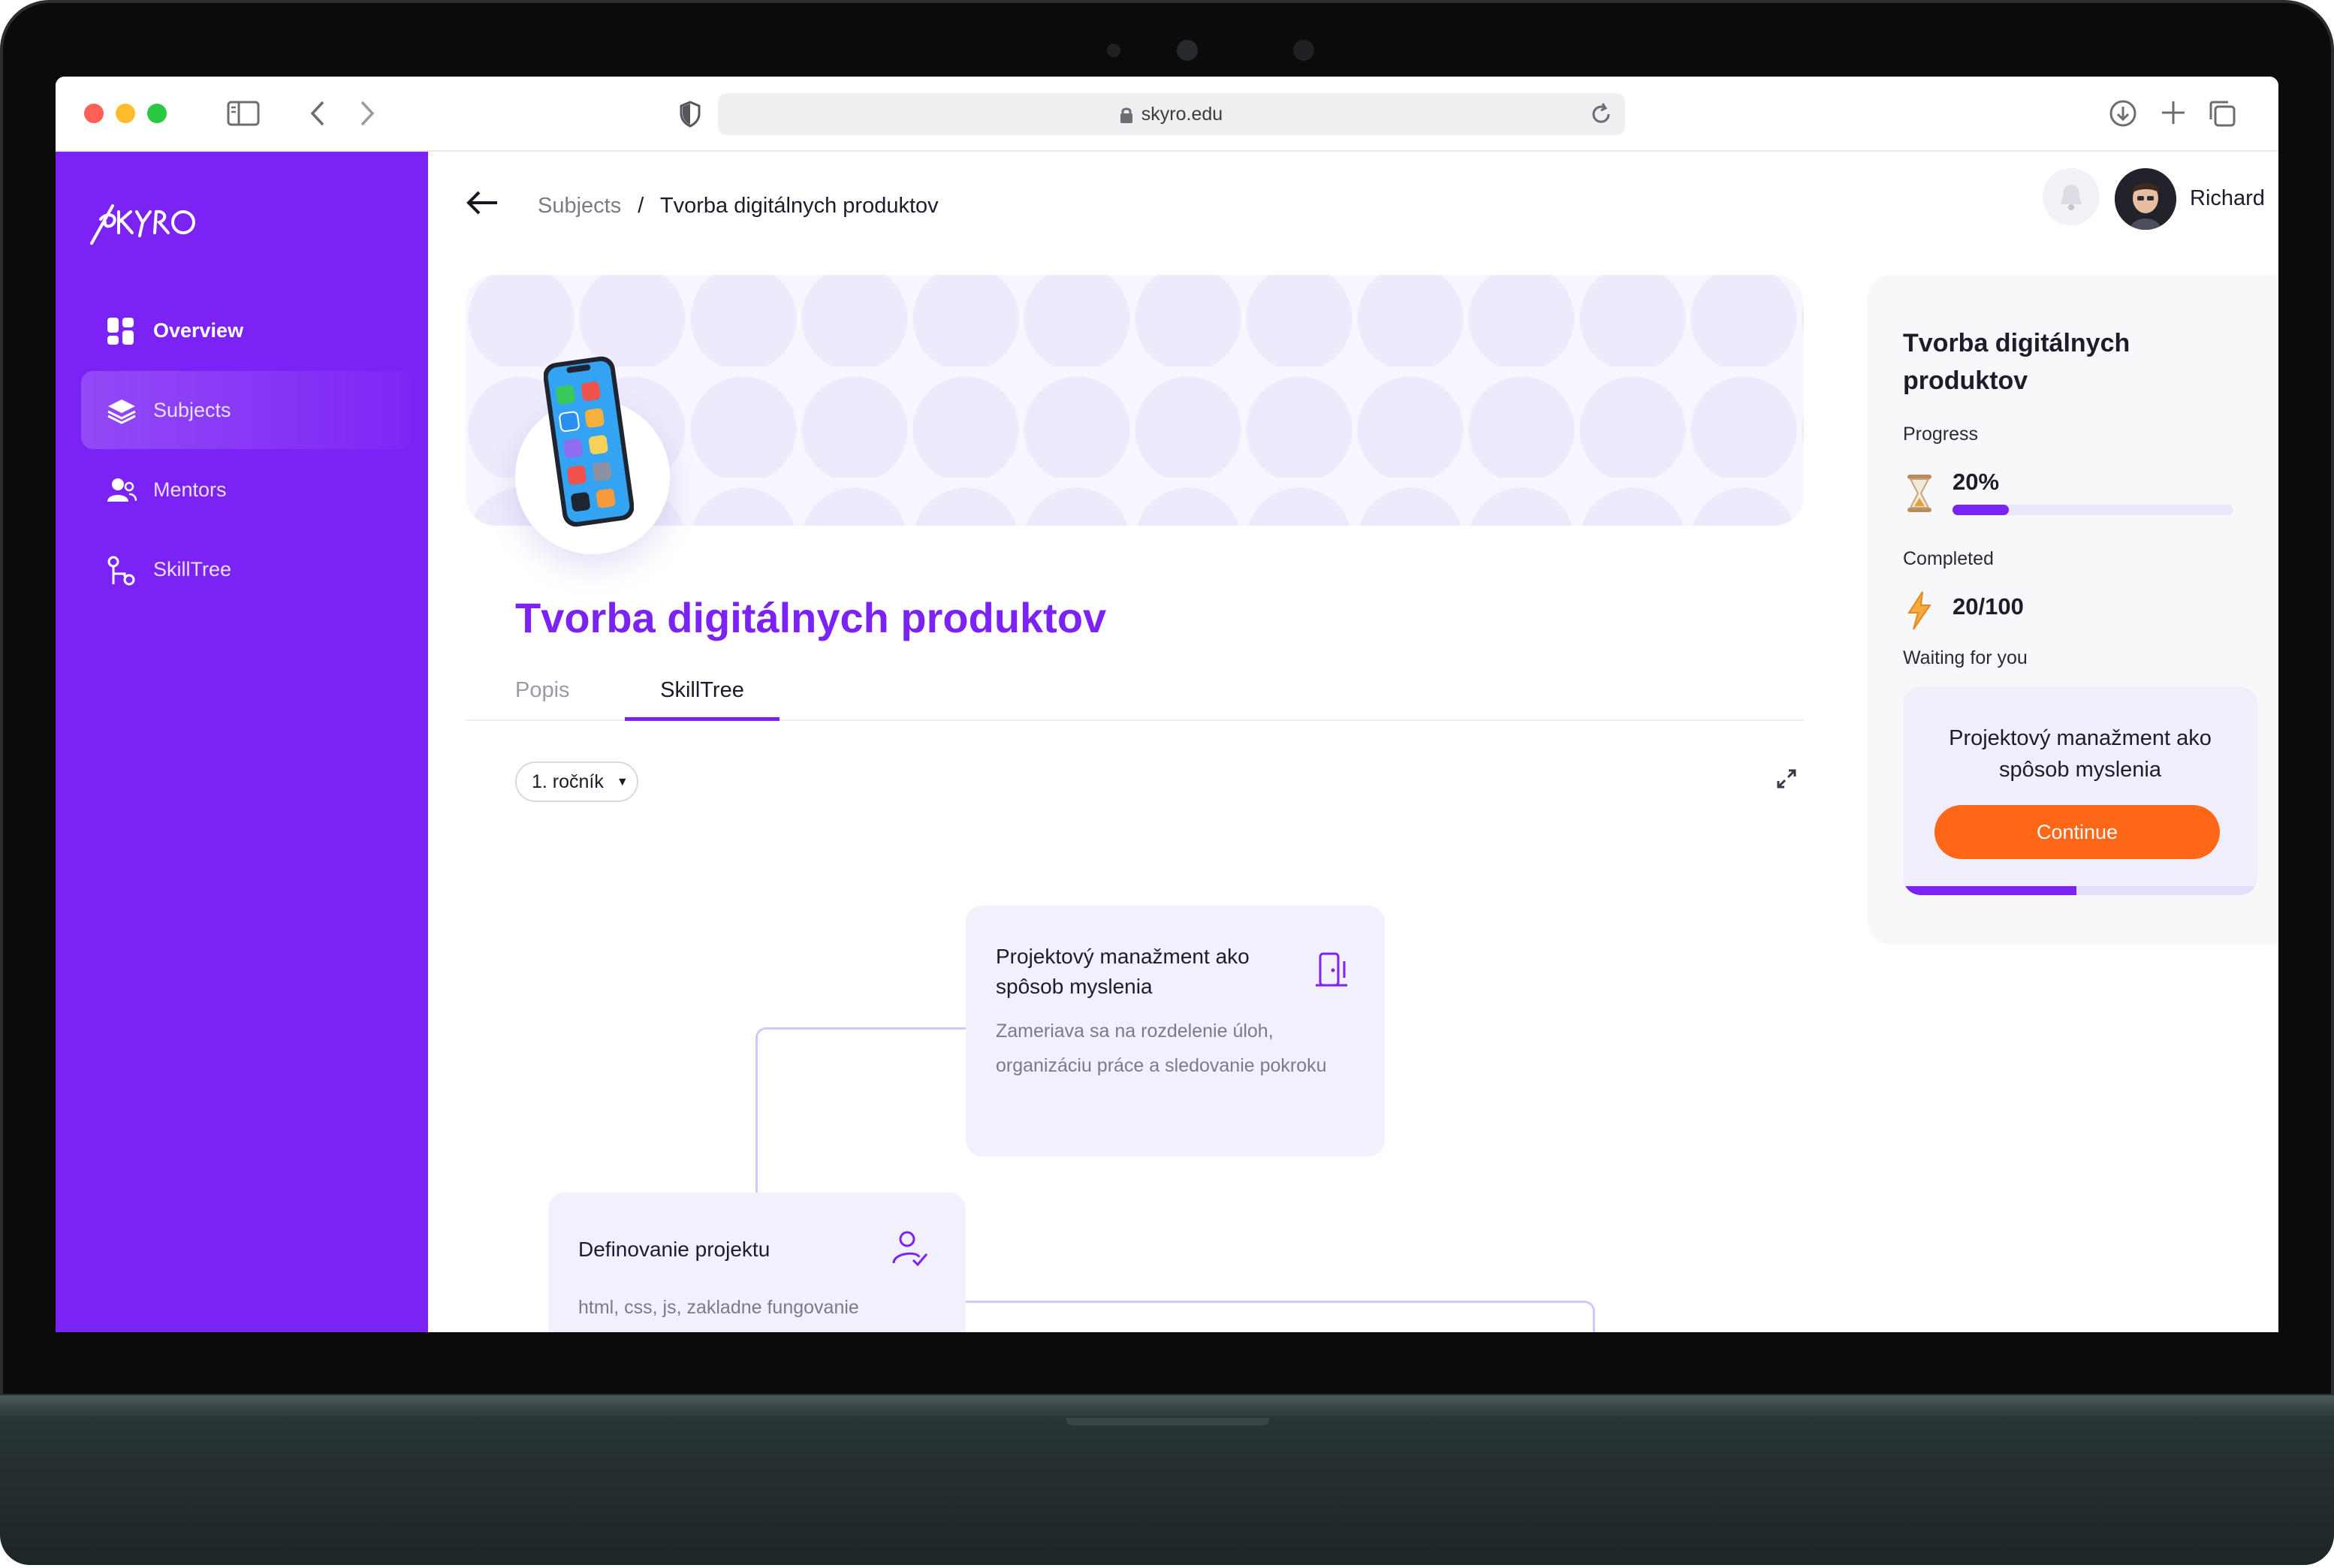 This screenshot has height=1568, width=2334. What do you see at coordinates (192, 410) in the screenshot?
I see `sidebar-item-label: Subjects` at bounding box center [192, 410].